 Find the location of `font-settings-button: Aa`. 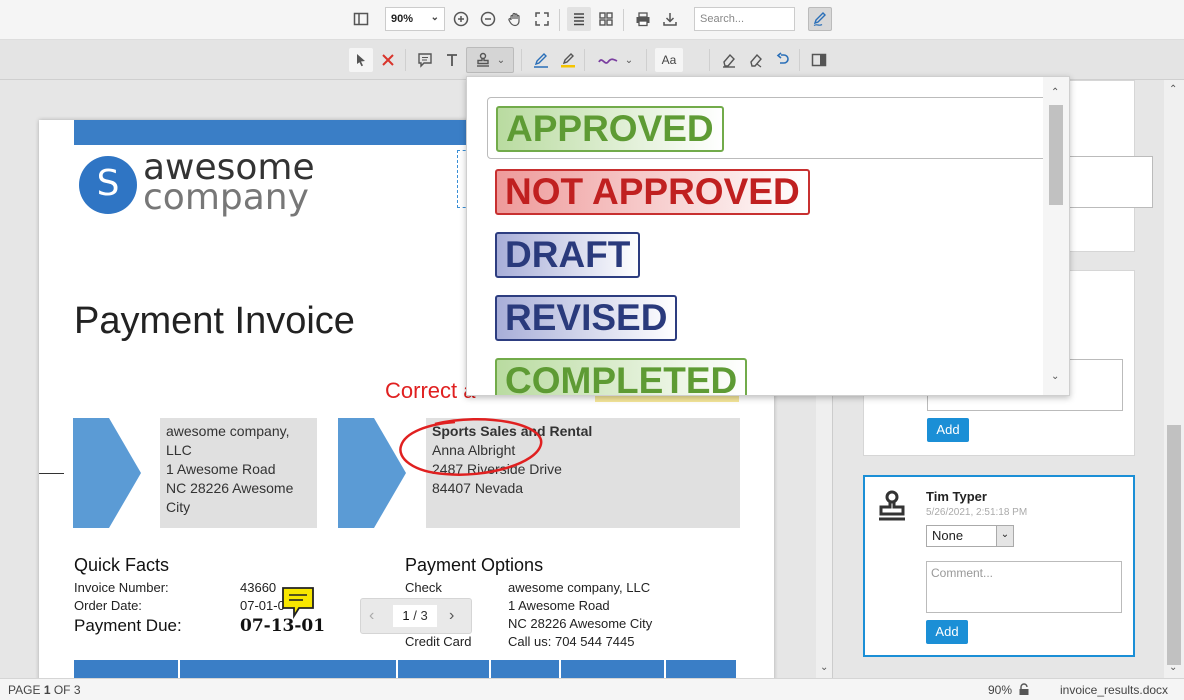

font-settings-button: Aa is located at coordinates (669, 60).